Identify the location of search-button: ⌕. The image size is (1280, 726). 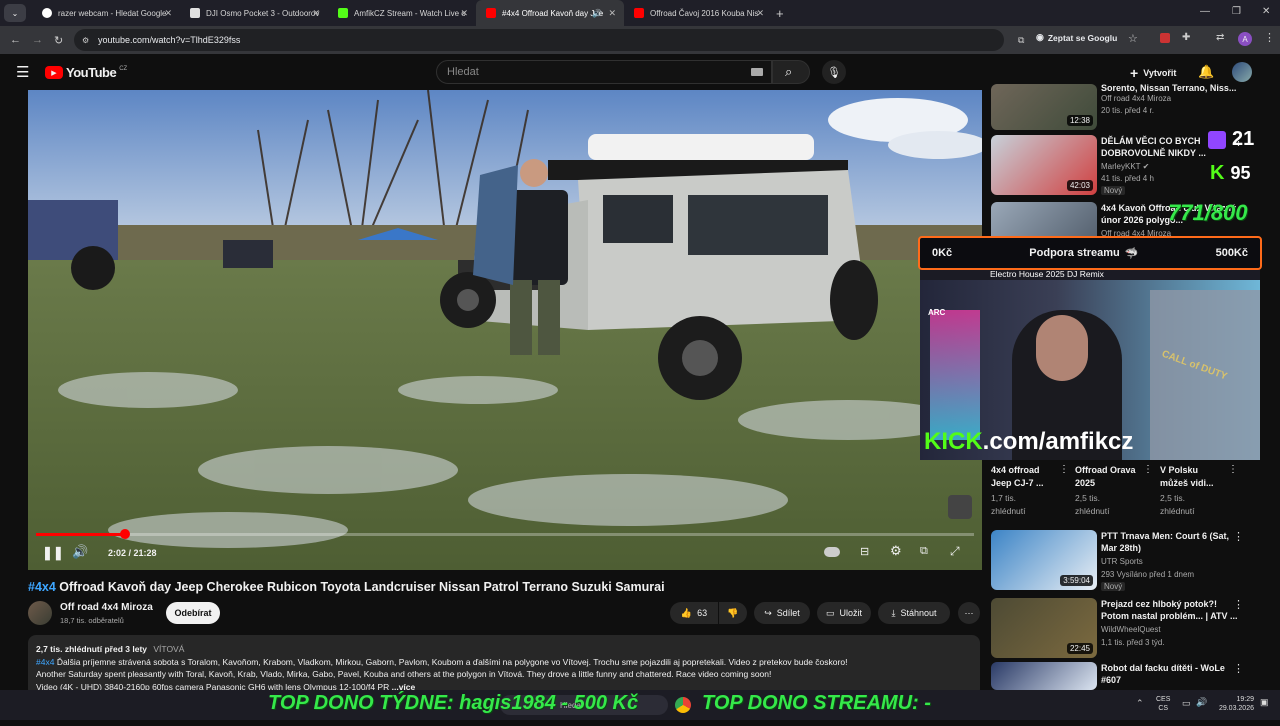
(791, 72).